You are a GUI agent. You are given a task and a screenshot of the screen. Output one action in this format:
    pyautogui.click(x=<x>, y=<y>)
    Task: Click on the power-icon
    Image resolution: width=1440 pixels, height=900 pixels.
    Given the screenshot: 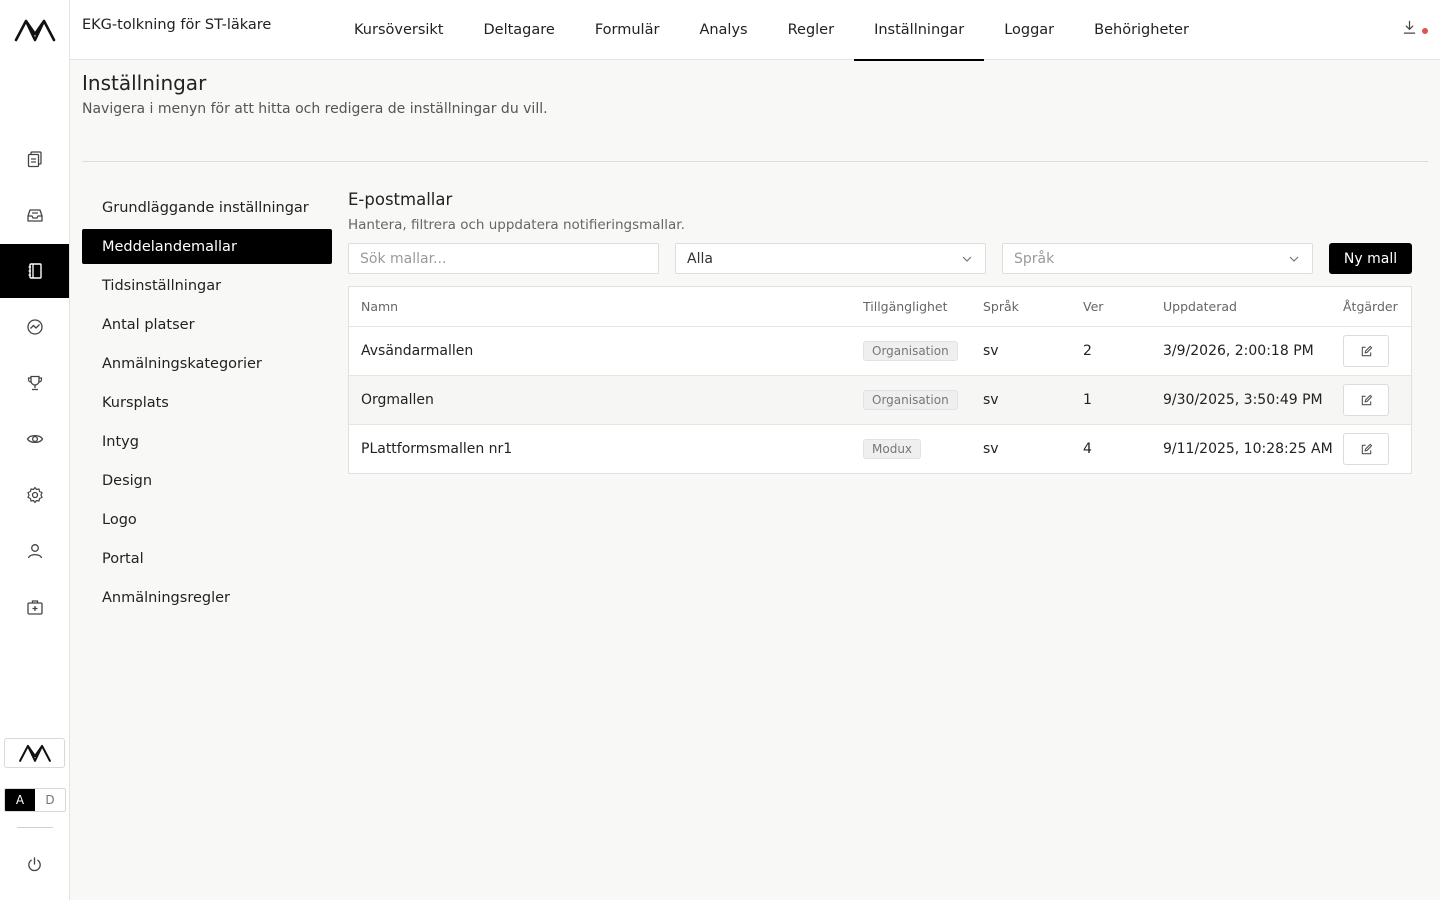 What is the action you would take?
    pyautogui.click(x=34, y=864)
    